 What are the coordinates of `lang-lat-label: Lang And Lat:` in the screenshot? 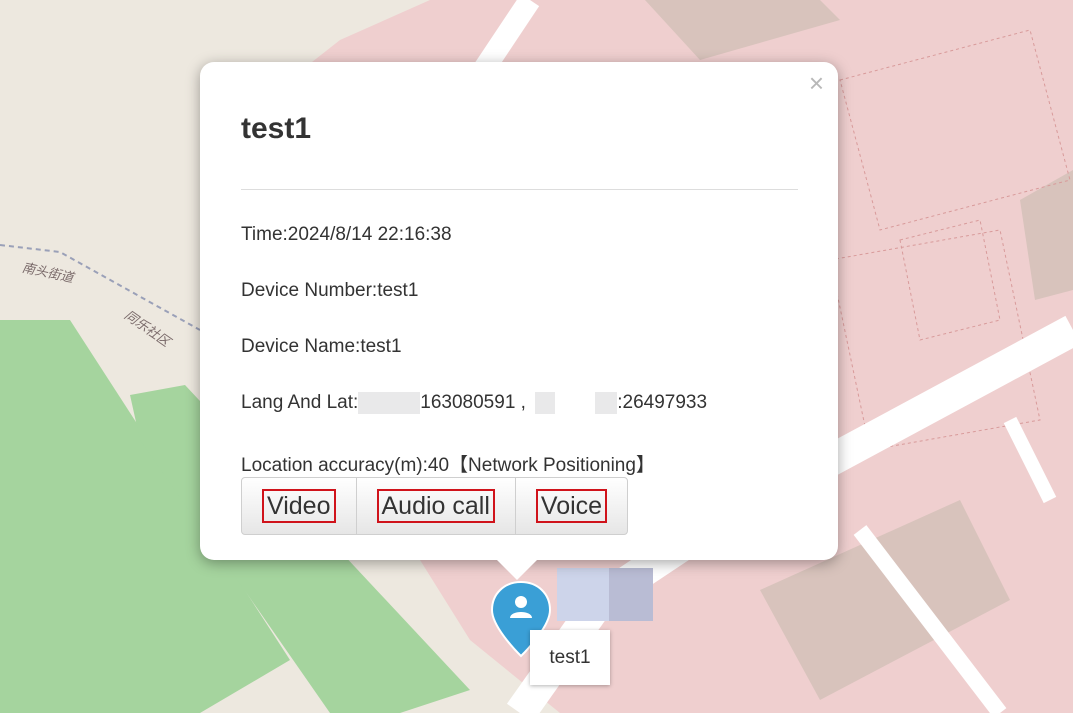 It's located at (300, 403).